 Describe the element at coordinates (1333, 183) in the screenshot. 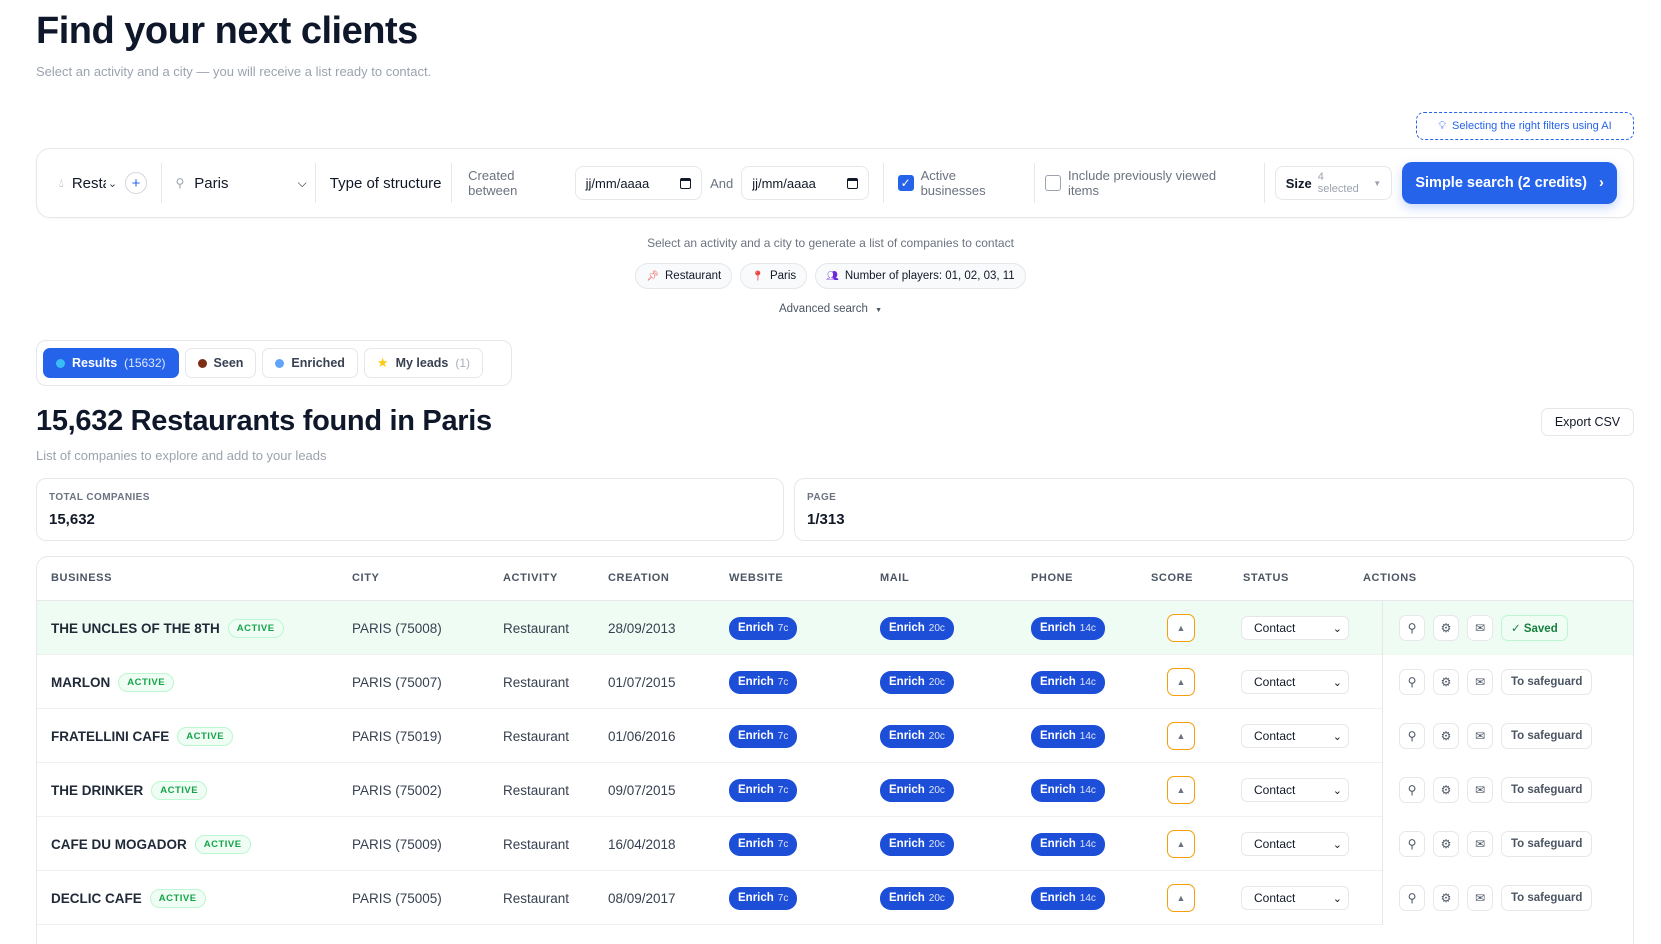

I see `size-select: Size 4 selected ▼` at that location.